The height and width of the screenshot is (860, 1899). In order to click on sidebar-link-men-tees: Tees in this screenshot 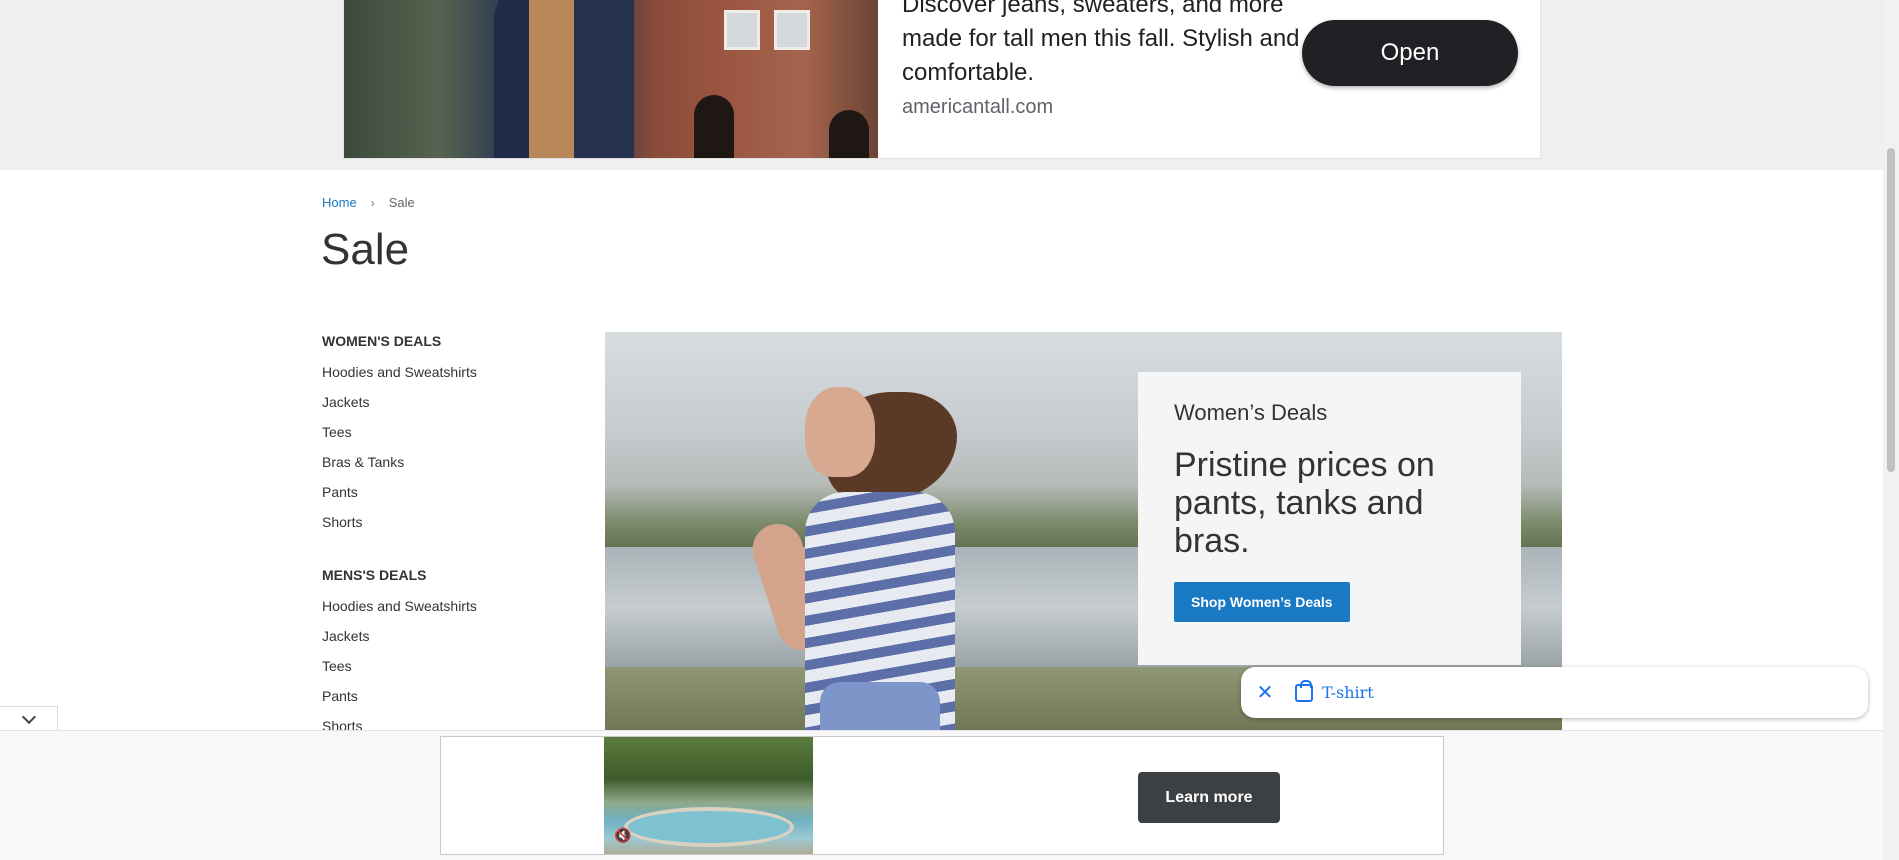, I will do `click(452, 672)`.